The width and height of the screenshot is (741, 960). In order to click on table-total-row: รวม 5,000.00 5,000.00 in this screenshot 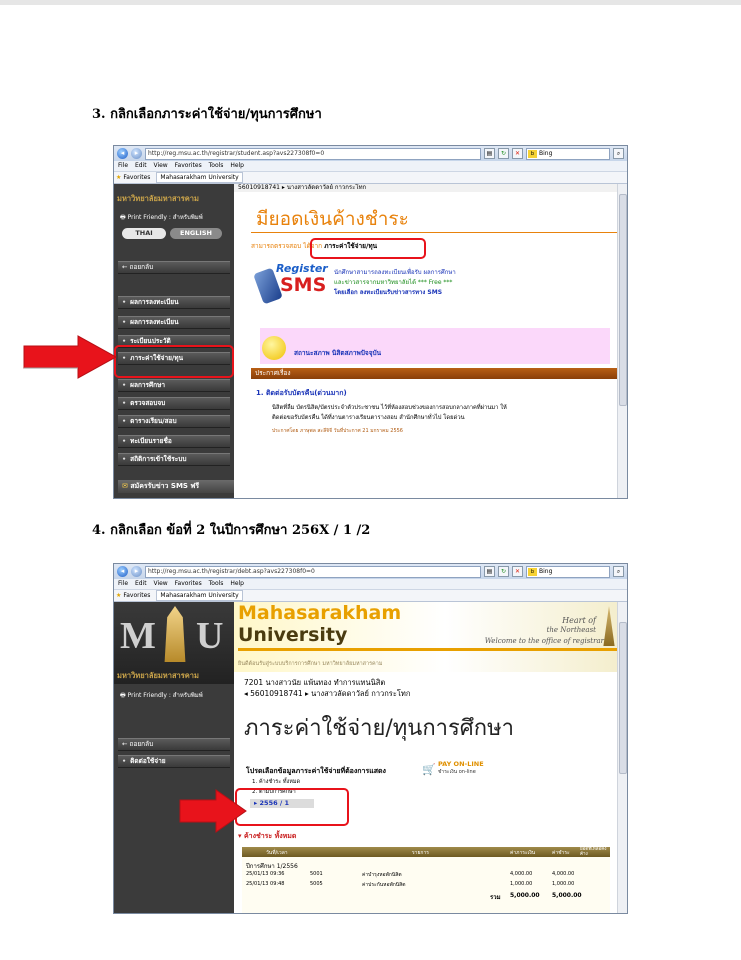, I will do `click(536, 896)`.